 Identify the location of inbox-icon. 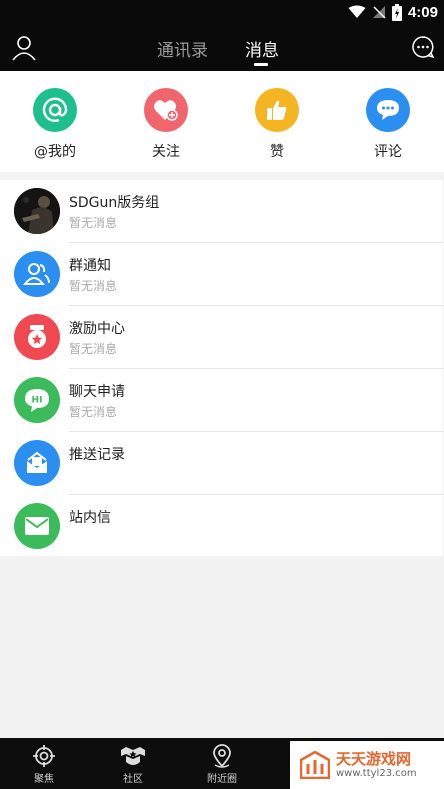
(37, 463).